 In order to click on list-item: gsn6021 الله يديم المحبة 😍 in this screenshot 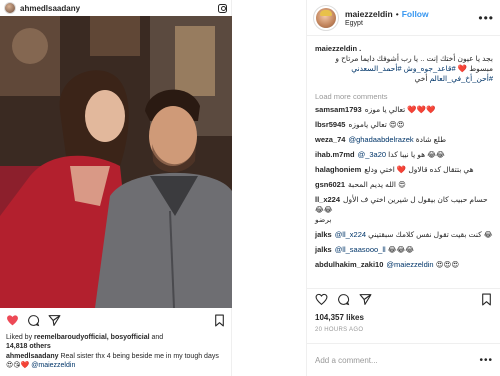, I will do `click(404, 185)`.